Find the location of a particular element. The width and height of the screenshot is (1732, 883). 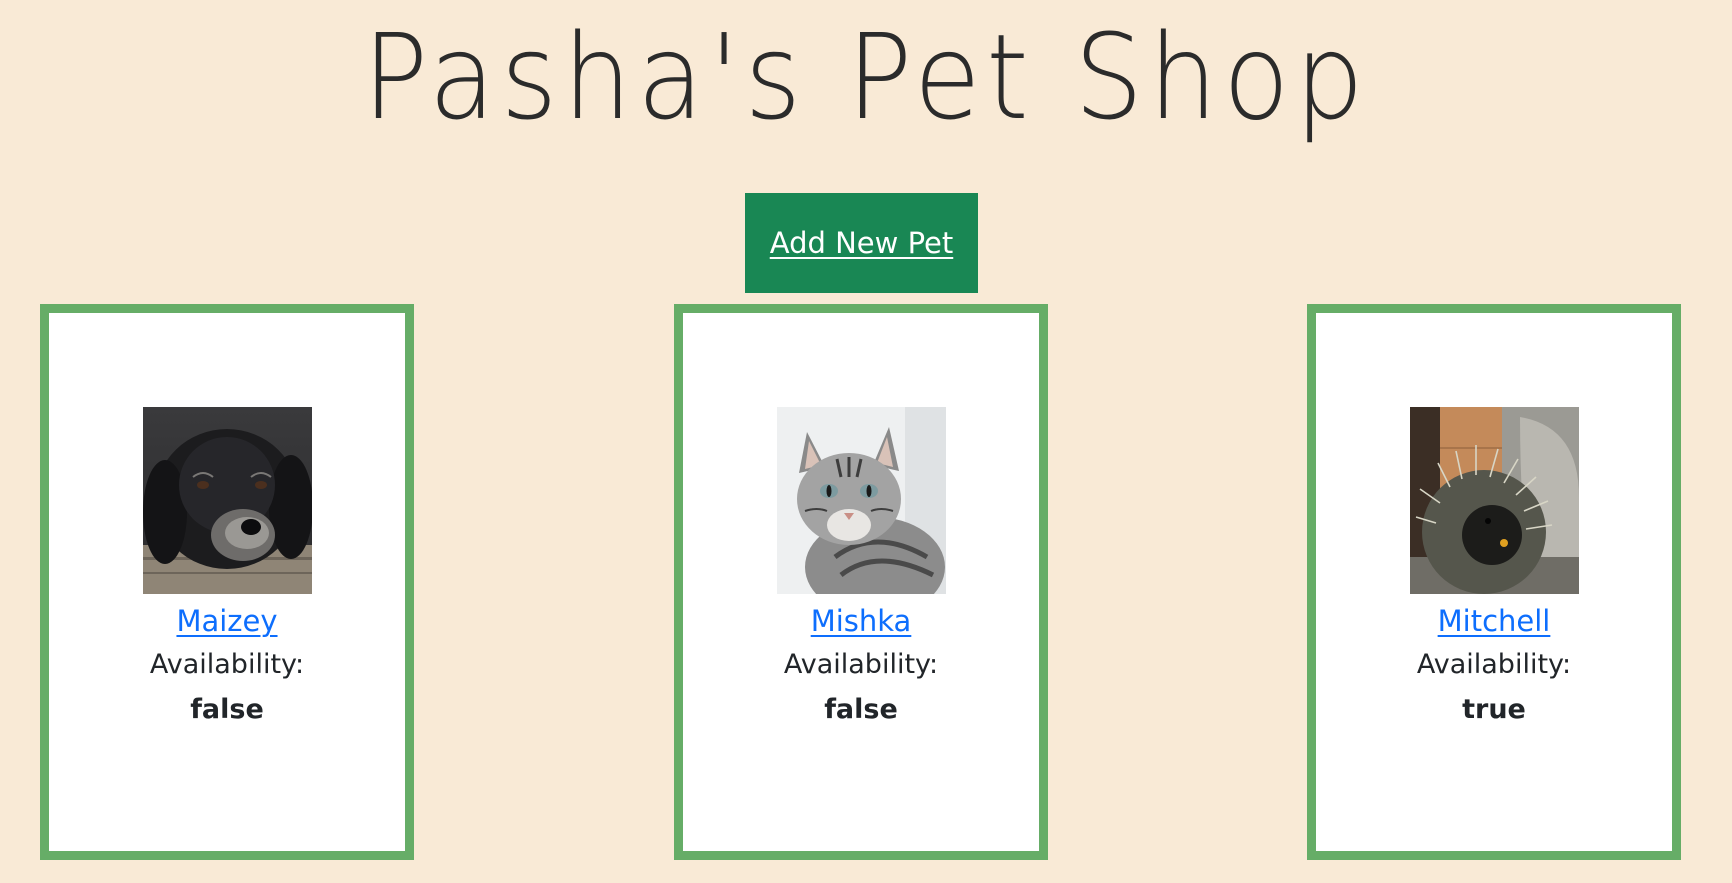

pet-card-mishka: Mishka Availability: false is located at coordinates (861, 582).